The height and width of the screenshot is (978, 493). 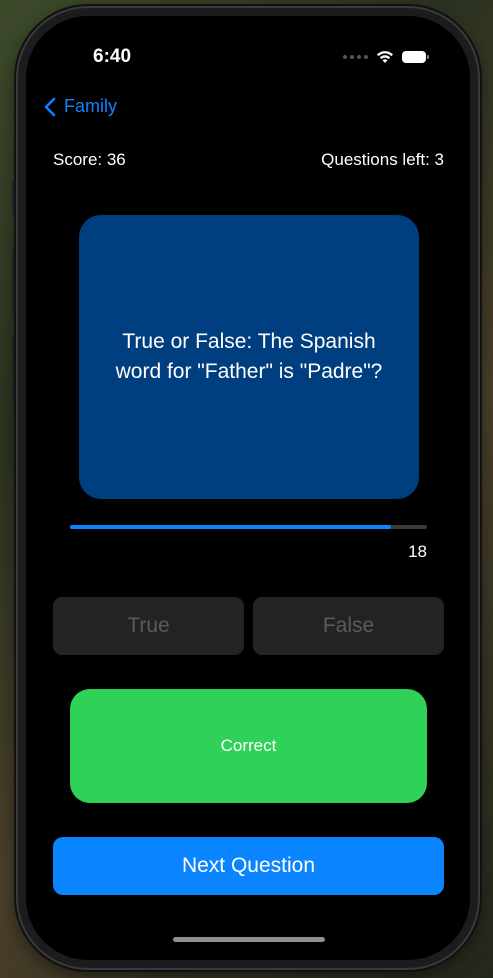 I want to click on next-question-button: Next Question, so click(x=248, y=866).